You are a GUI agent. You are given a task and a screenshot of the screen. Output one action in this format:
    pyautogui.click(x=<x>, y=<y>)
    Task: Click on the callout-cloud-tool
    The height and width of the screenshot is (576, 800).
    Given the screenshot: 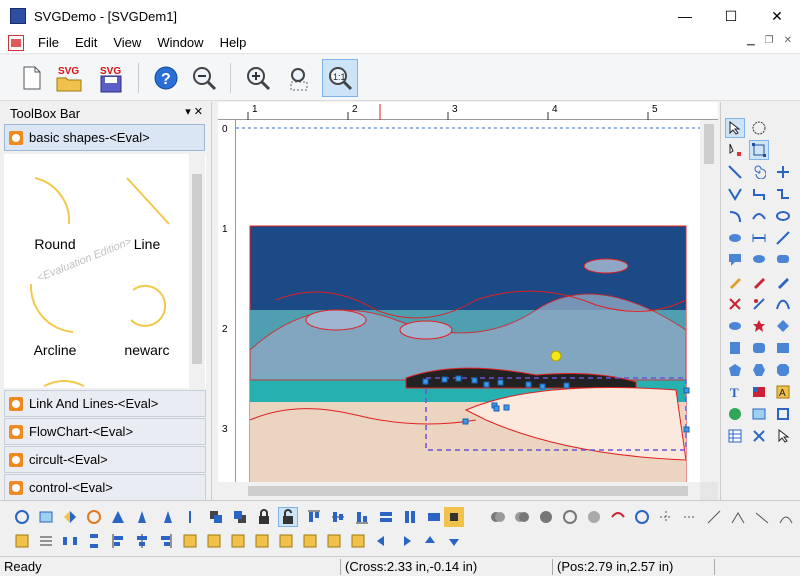 What is the action you would take?
    pyautogui.click(x=783, y=260)
    